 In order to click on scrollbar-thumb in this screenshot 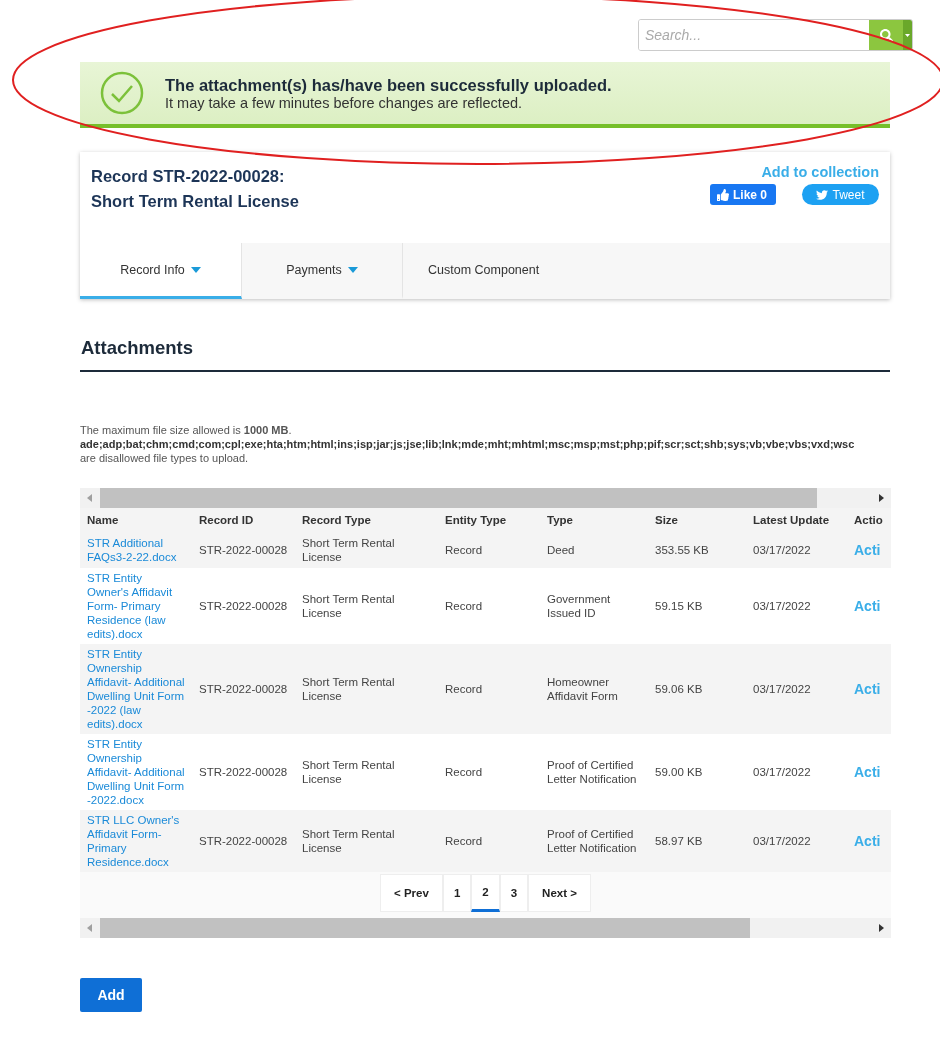, I will do `click(425, 928)`.